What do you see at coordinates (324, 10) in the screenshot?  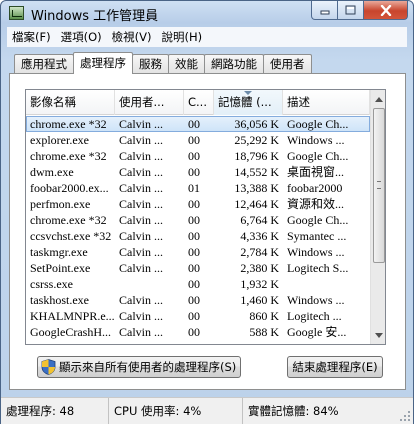 I see `minimize-button` at bounding box center [324, 10].